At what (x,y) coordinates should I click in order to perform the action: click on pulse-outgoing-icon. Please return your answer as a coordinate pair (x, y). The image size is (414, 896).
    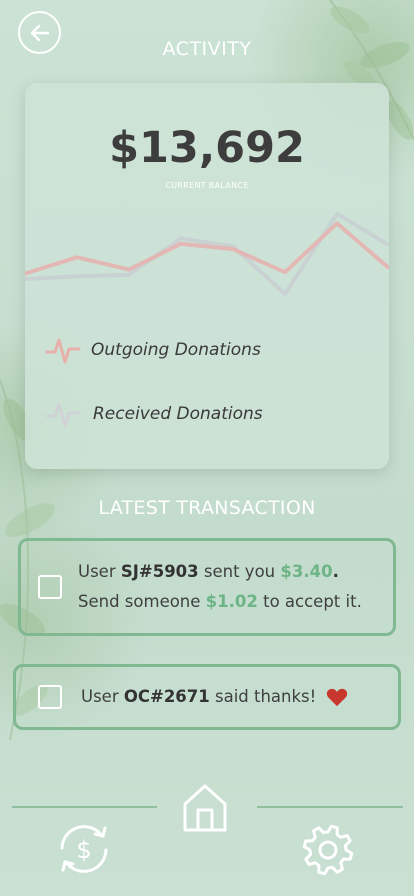
    Looking at the image, I should click on (63, 351).